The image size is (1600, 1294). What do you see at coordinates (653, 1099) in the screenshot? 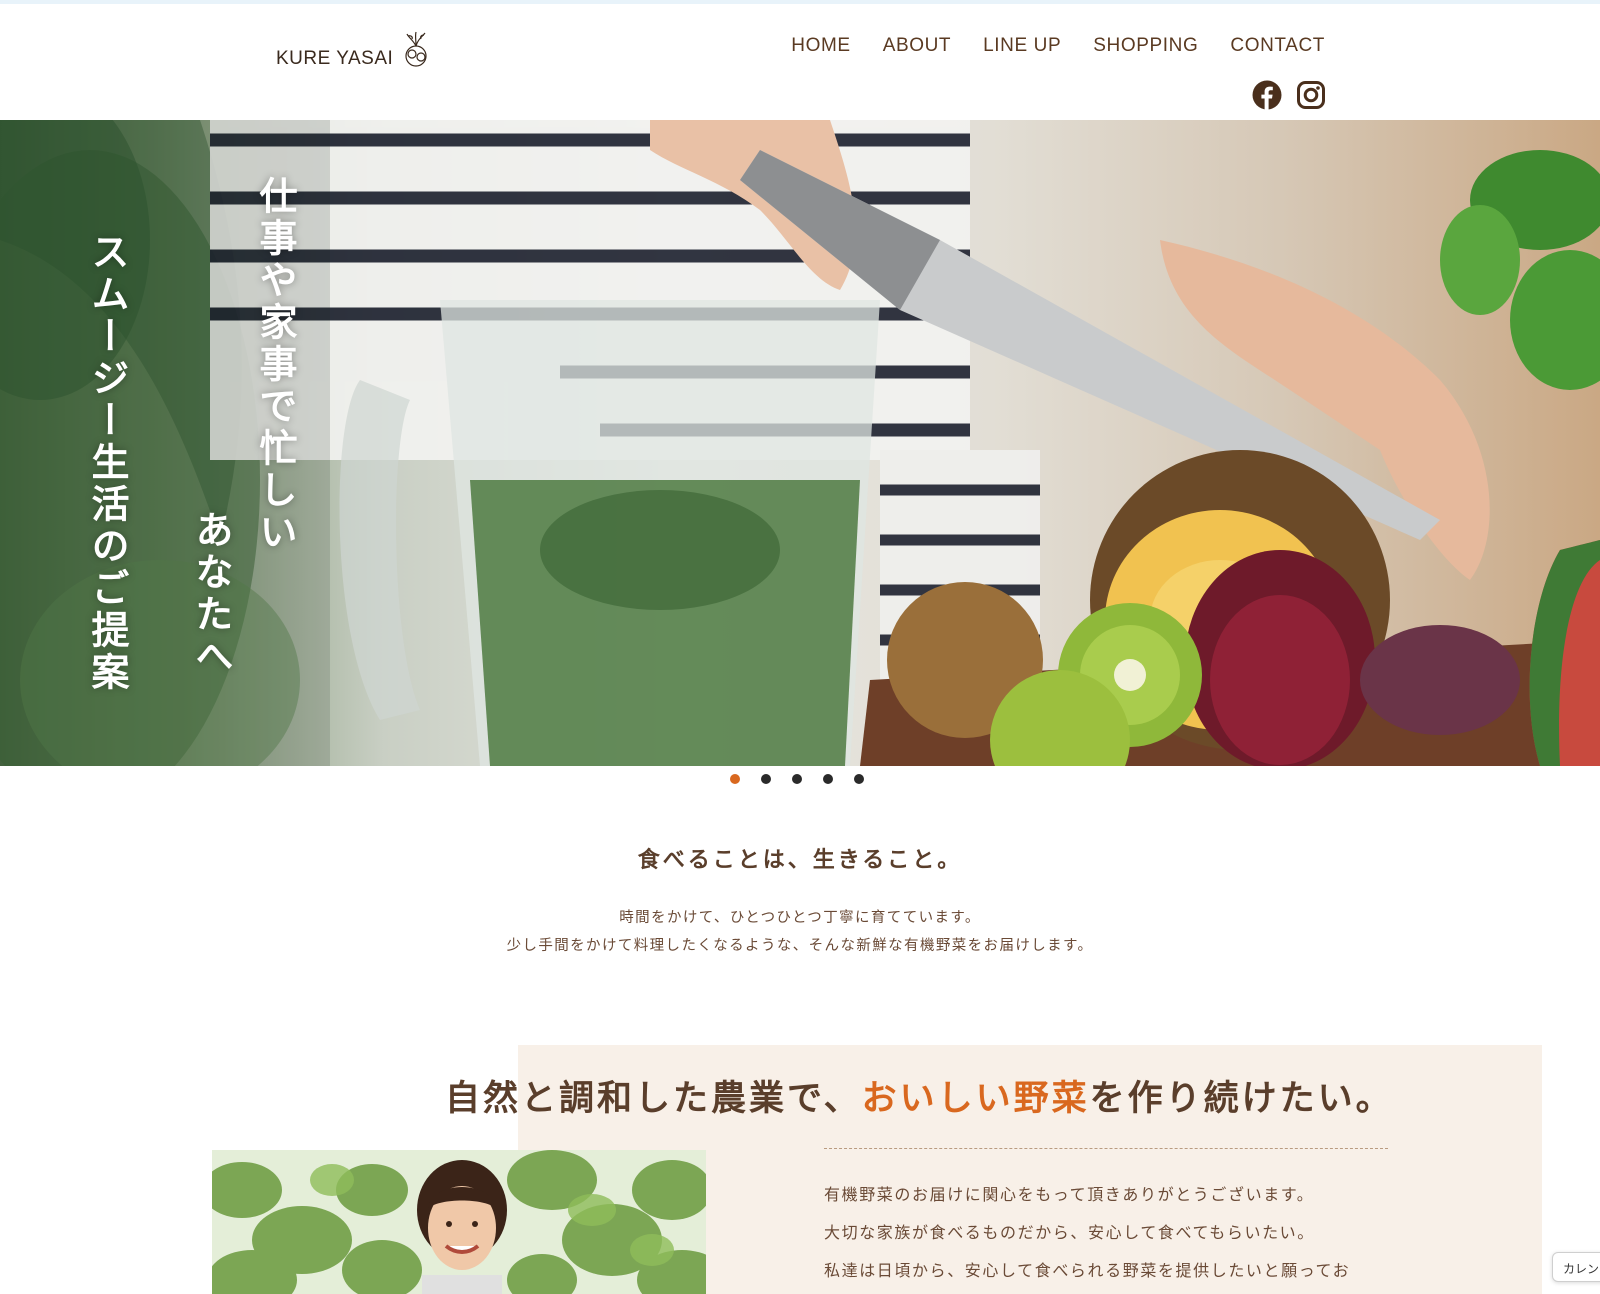
I see `feature-title-pre: 自然と調和した農業で、` at bounding box center [653, 1099].